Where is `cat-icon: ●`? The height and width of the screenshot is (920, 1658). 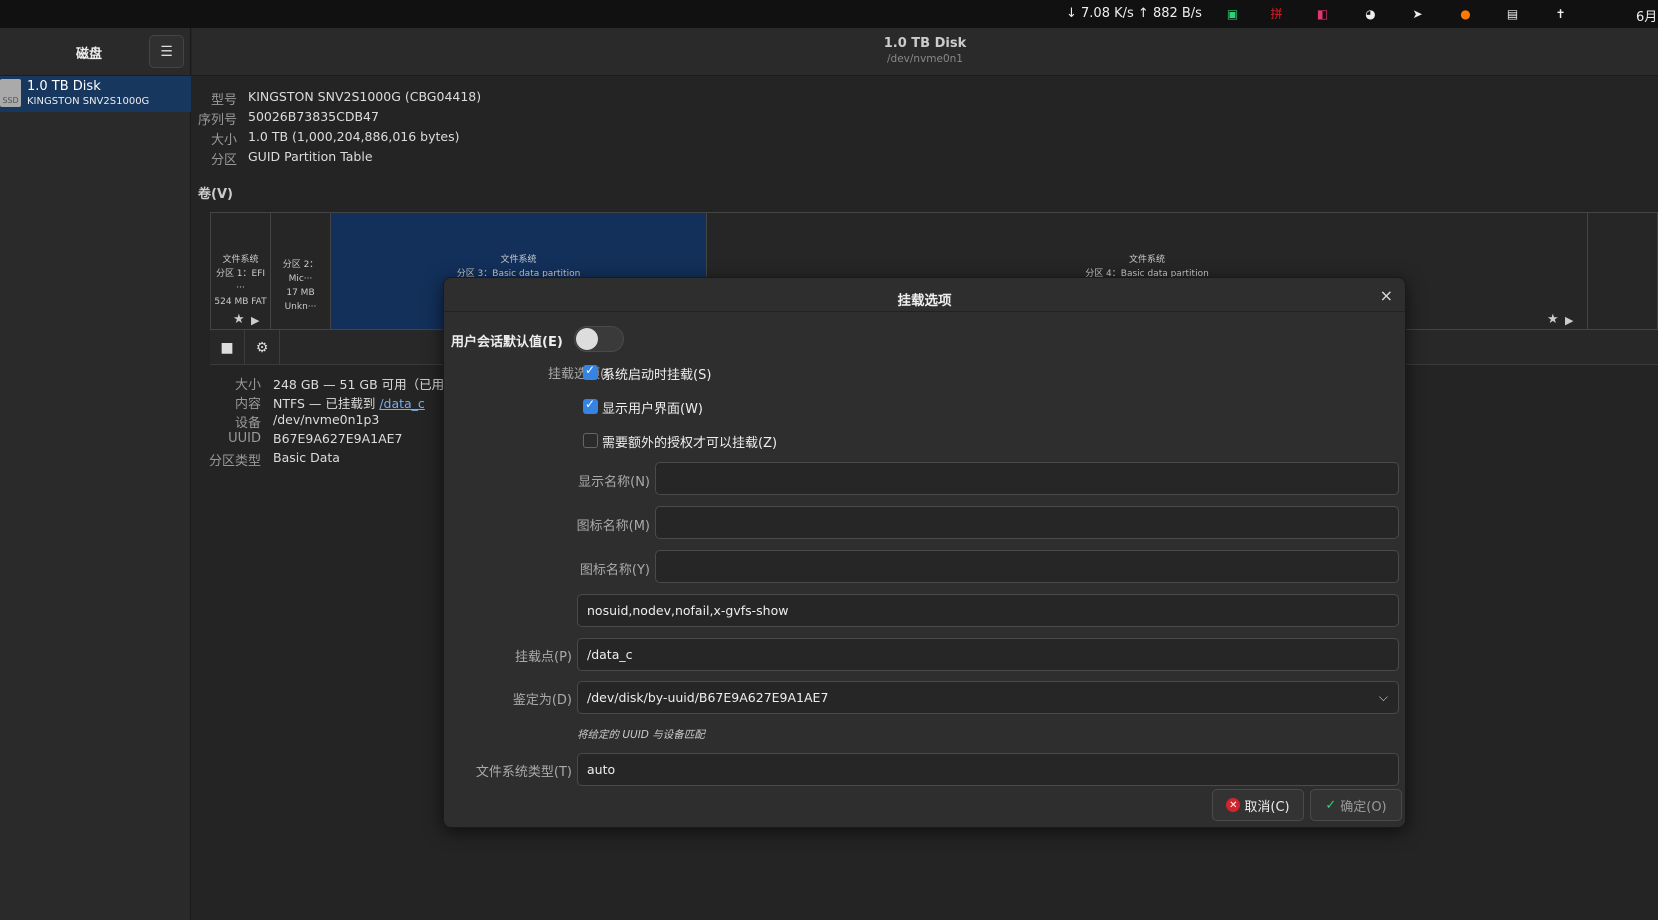 cat-icon: ● is located at coordinates (1465, 13).